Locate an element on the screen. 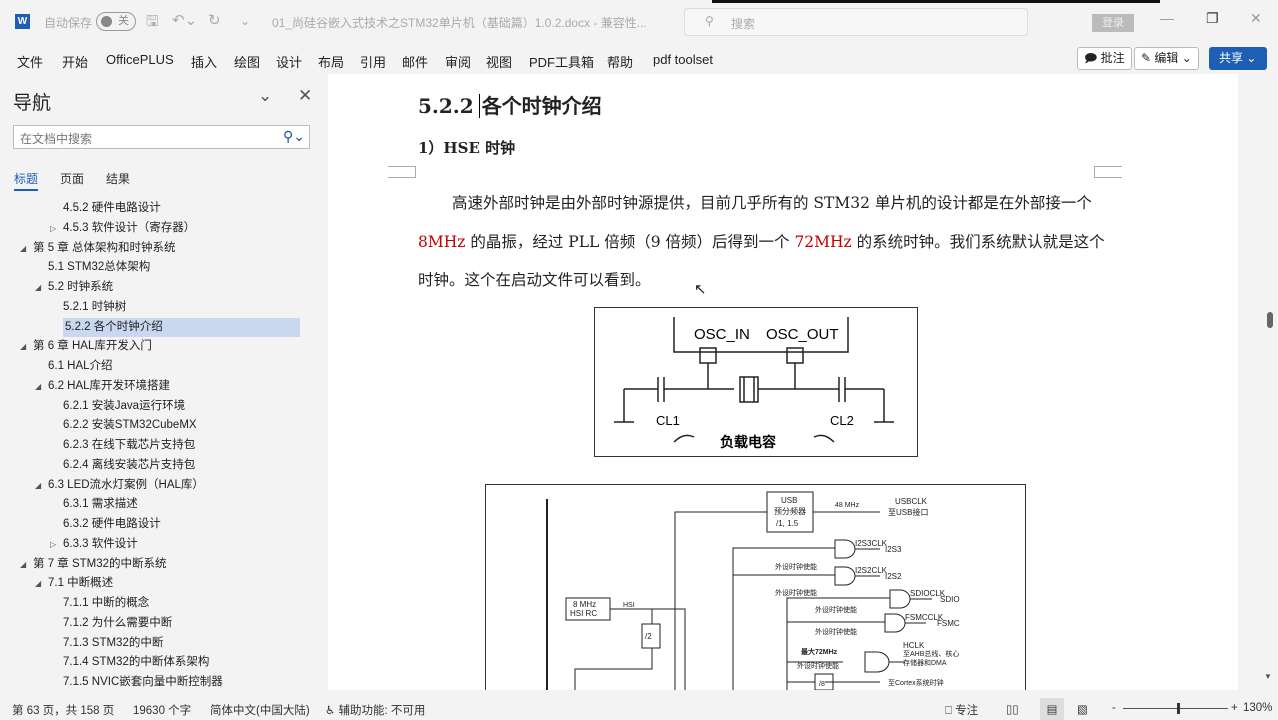  nav-item: 4.5.2 硬件电路设计 is located at coordinates (163, 209).